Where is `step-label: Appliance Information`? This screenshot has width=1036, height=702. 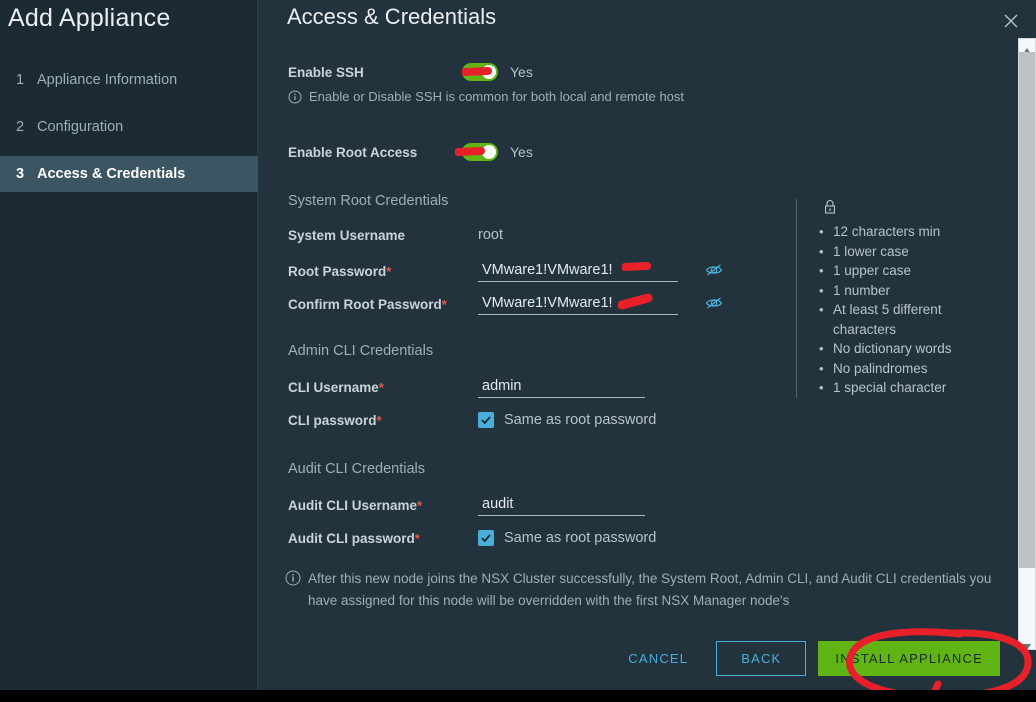
step-label: Appliance Information is located at coordinates (107, 80).